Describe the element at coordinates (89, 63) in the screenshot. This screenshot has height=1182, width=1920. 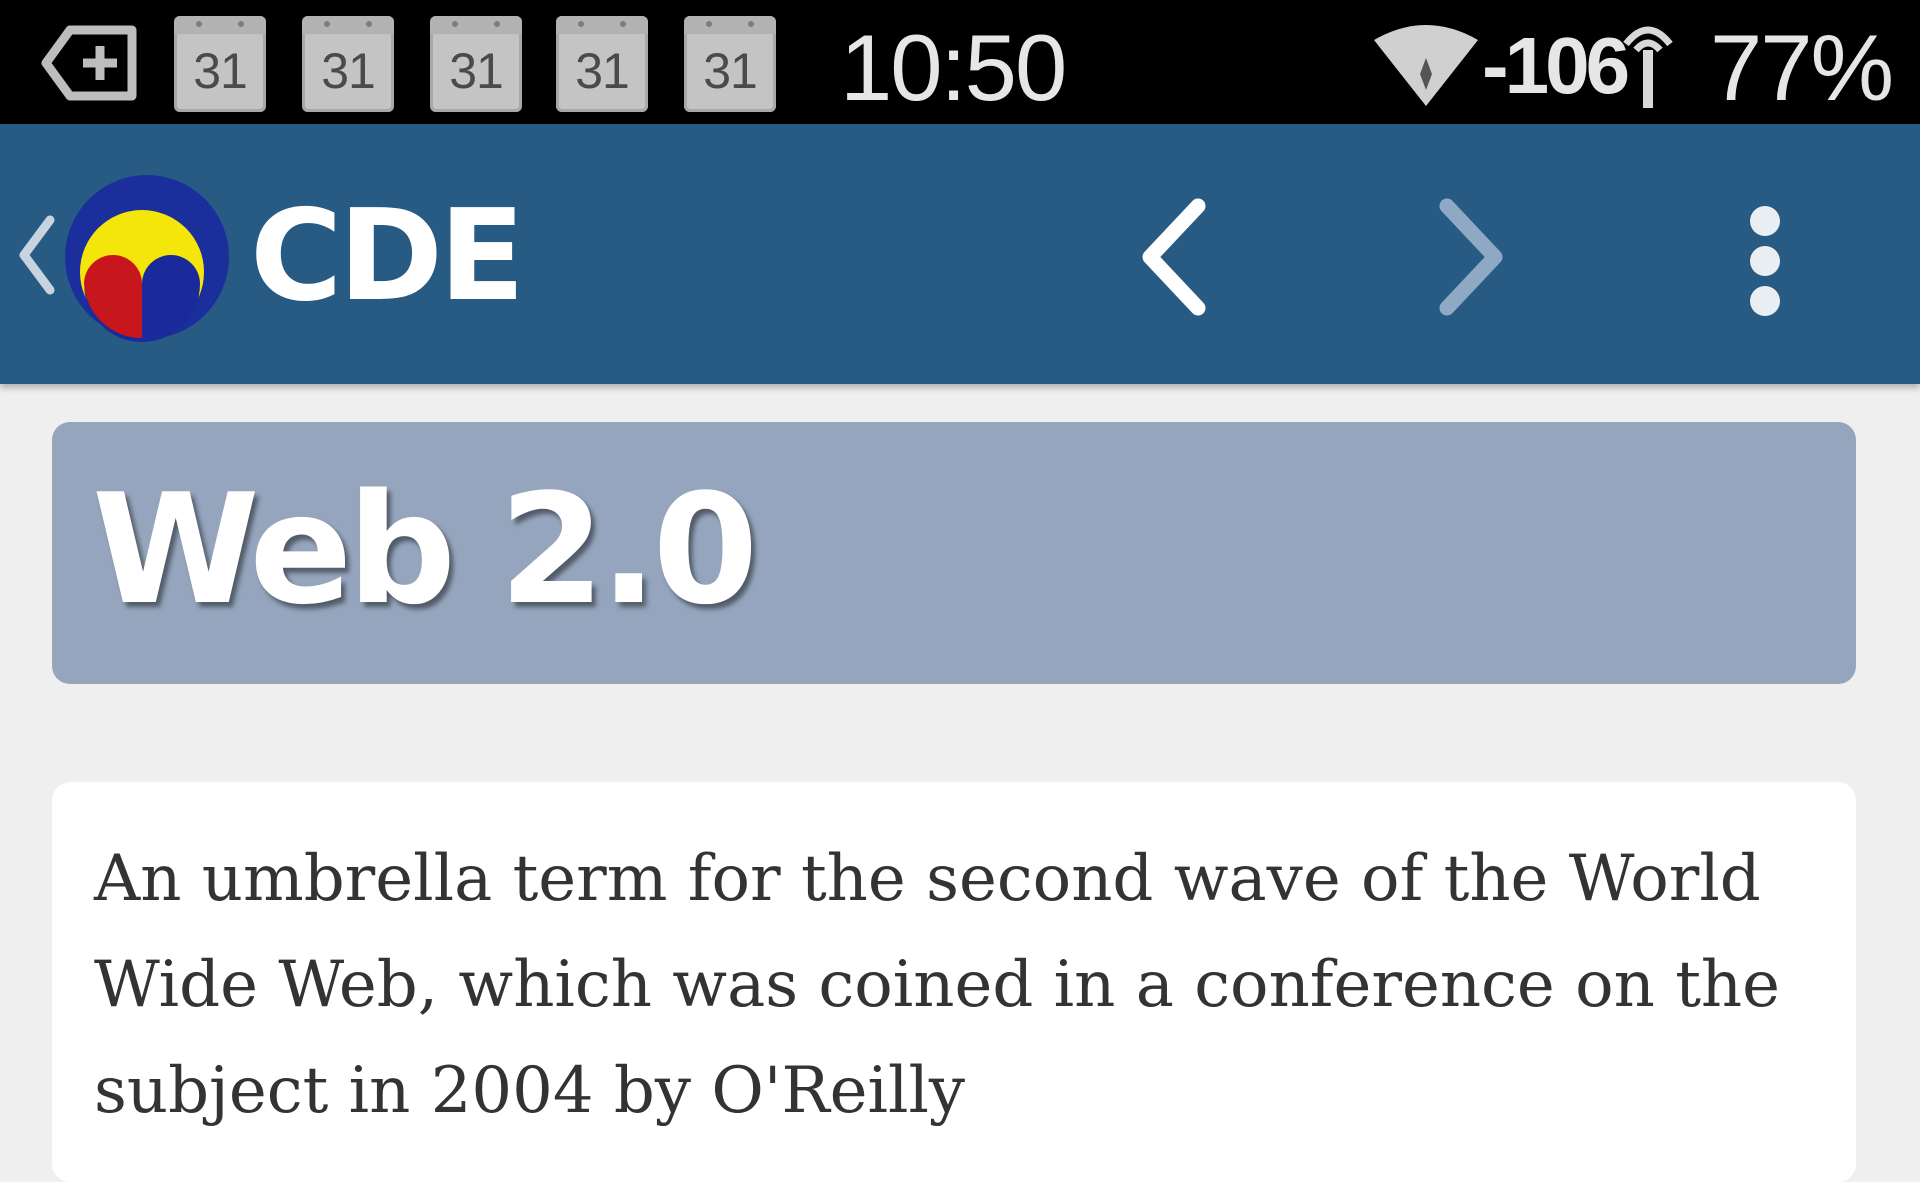
I see `notification-back-icon` at that location.